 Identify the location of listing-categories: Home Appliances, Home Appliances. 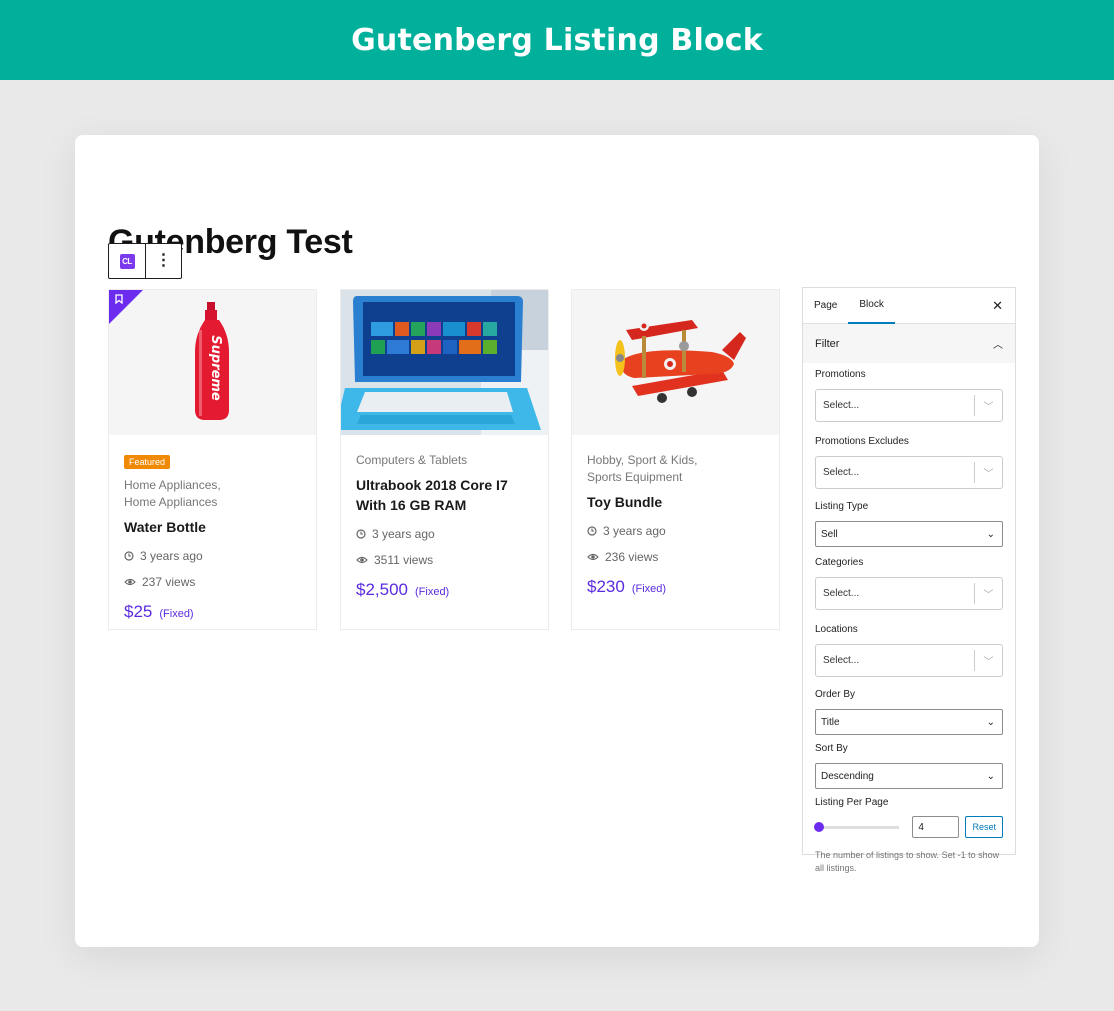
(212, 494).